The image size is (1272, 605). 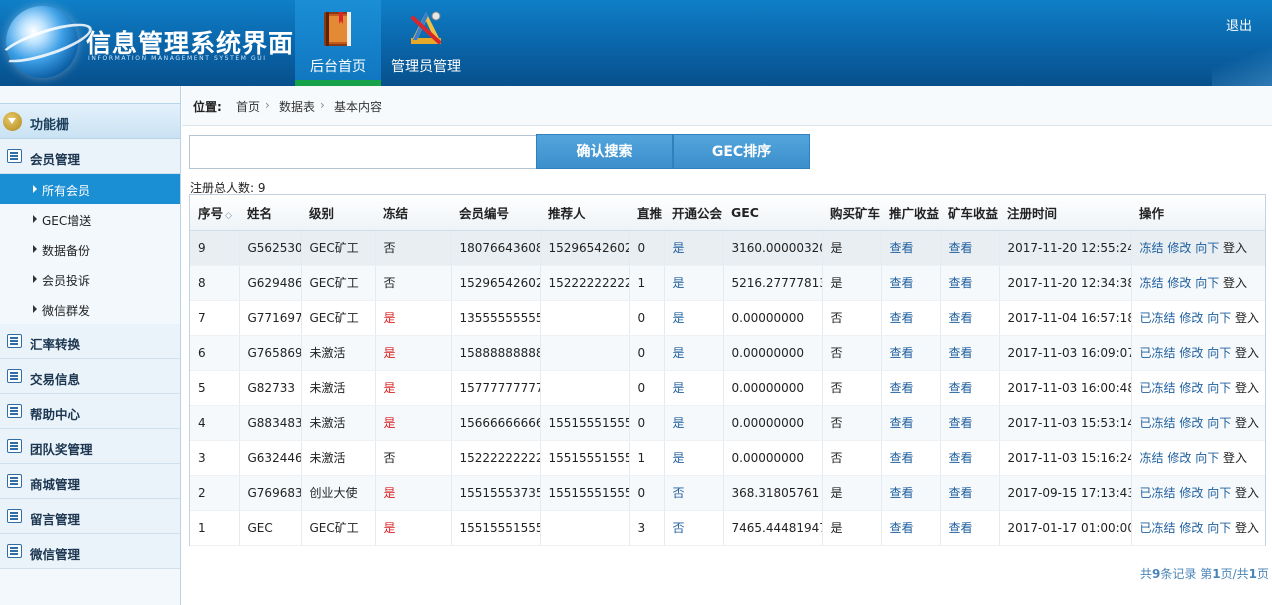 What do you see at coordinates (90, 411) in the screenshot?
I see `menu-help-center: 帮助中心` at bounding box center [90, 411].